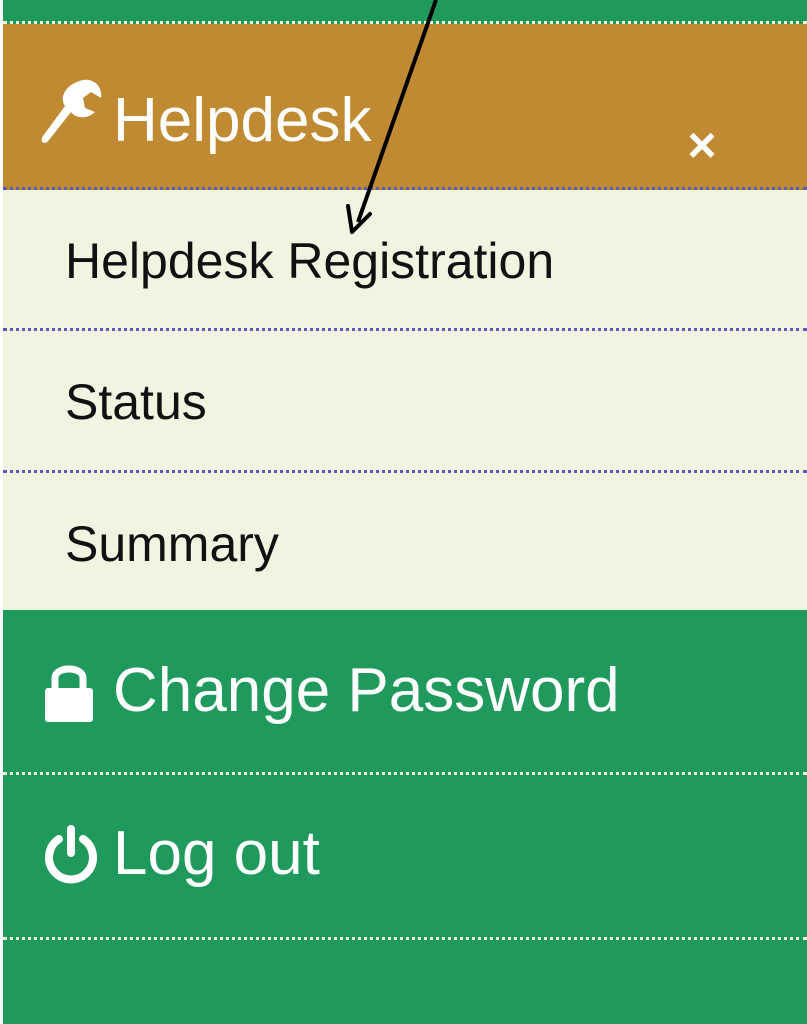 This screenshot has width=807, height=1024. Describe the element at coordinates (242, 120) in the screenshot. I see `helpdesk-section-label: Helpdesk` at that location.